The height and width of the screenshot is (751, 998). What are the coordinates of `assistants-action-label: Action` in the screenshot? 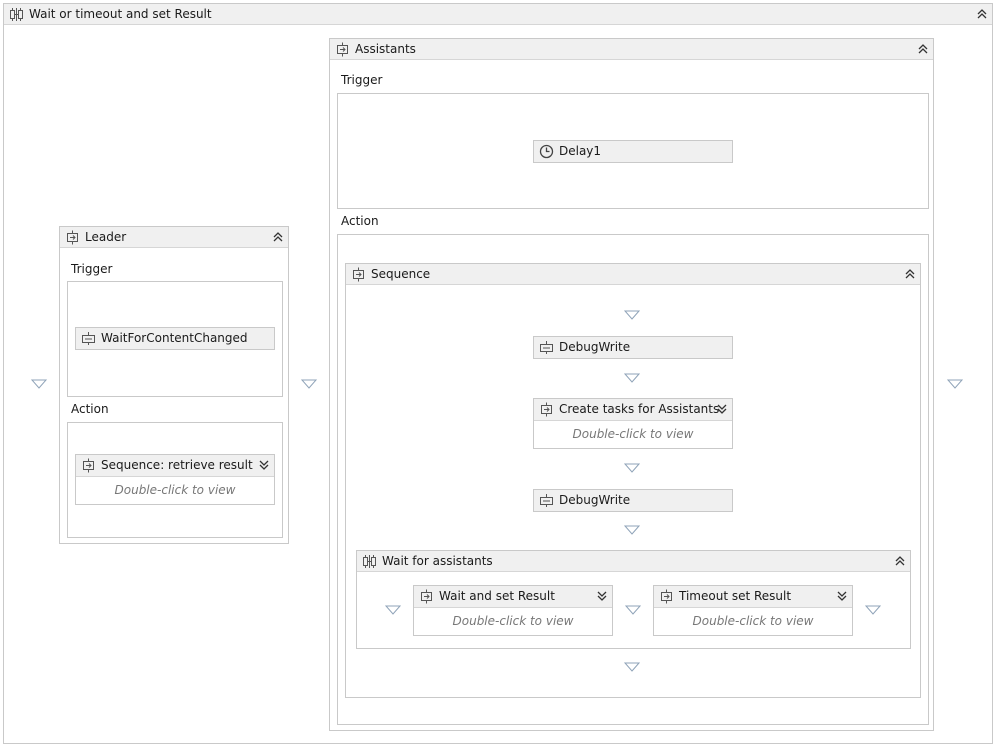 It's located at (360, 221).